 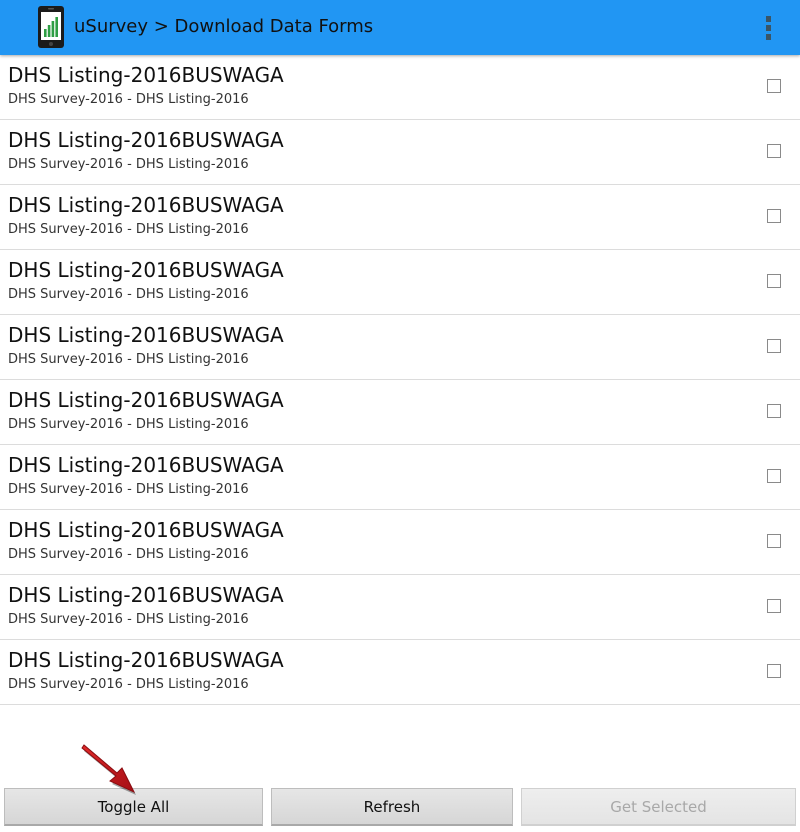 What do you see at coordinates (224, 26) in the screenshot?
I see `page-title: uSurvey > Download Data Forms` at bounding box center [224, 26].